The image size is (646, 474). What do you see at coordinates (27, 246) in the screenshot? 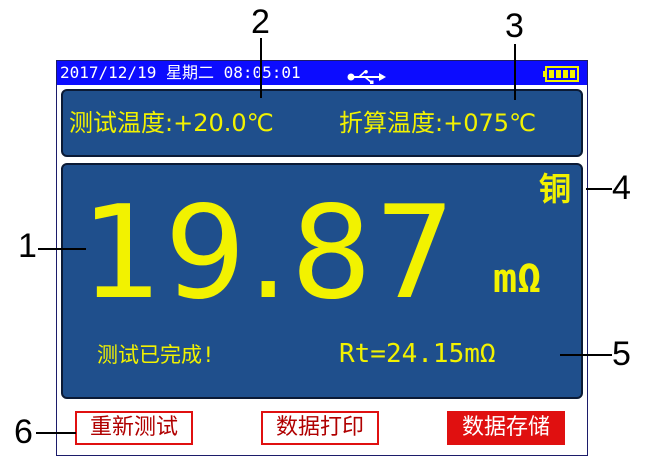
I see `callout-1: 1` at bounding box center [27, 246].